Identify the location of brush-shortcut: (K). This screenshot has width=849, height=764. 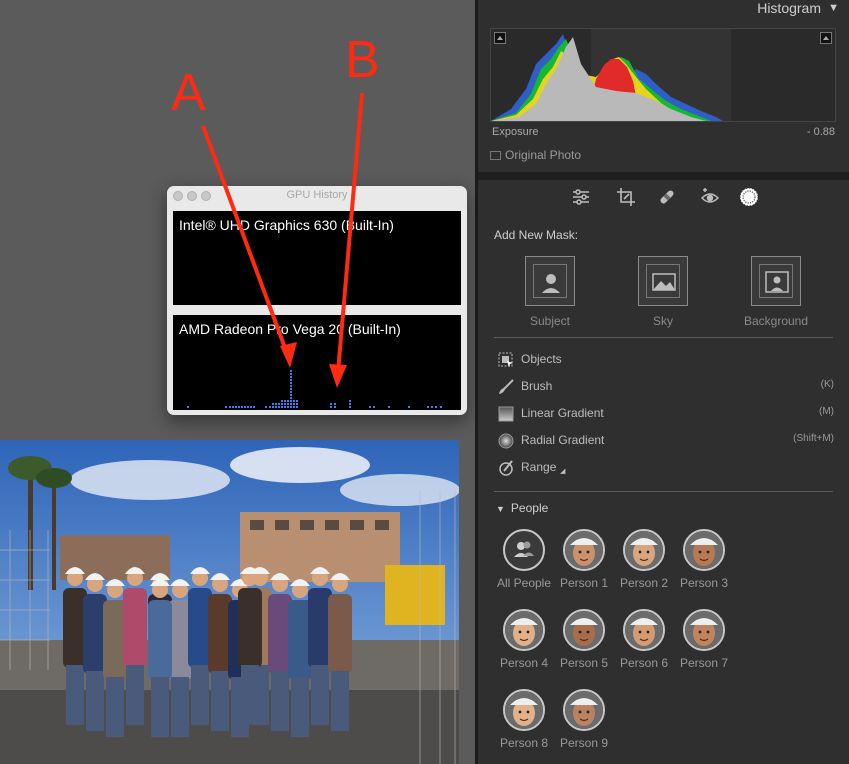
(827, 384).